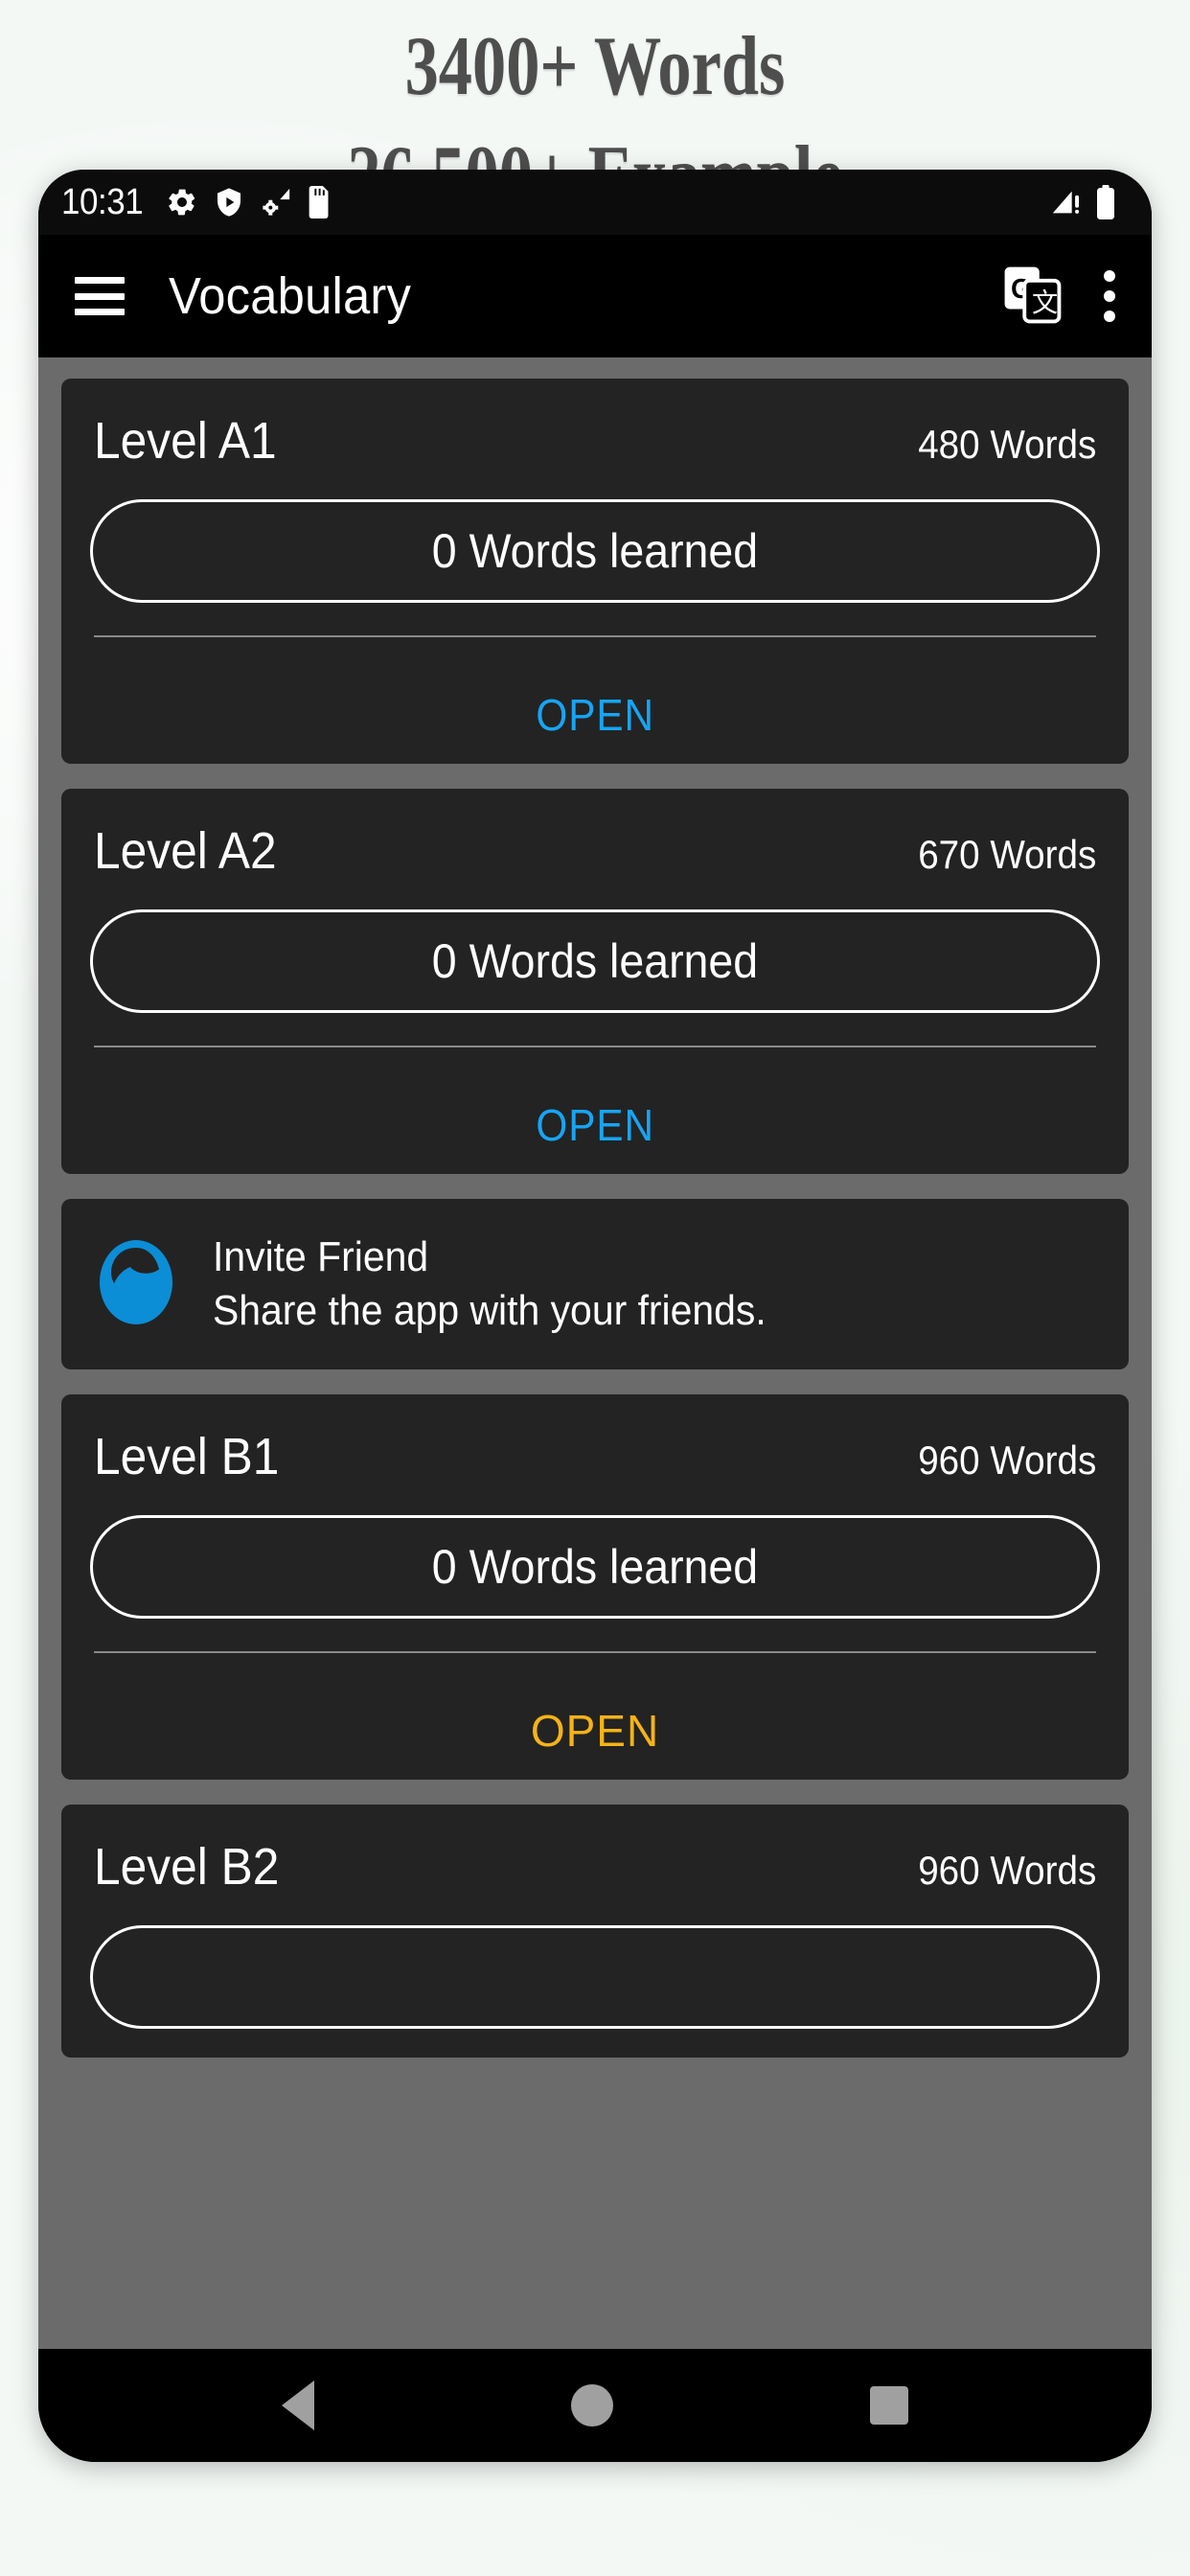 This screenshot has width=1190, height=2576. What do you see at coordinates (595, 1867) in the screenshot?
I see `level-card-header: Level B2 960 Words` at bounding box center [595, 1867].